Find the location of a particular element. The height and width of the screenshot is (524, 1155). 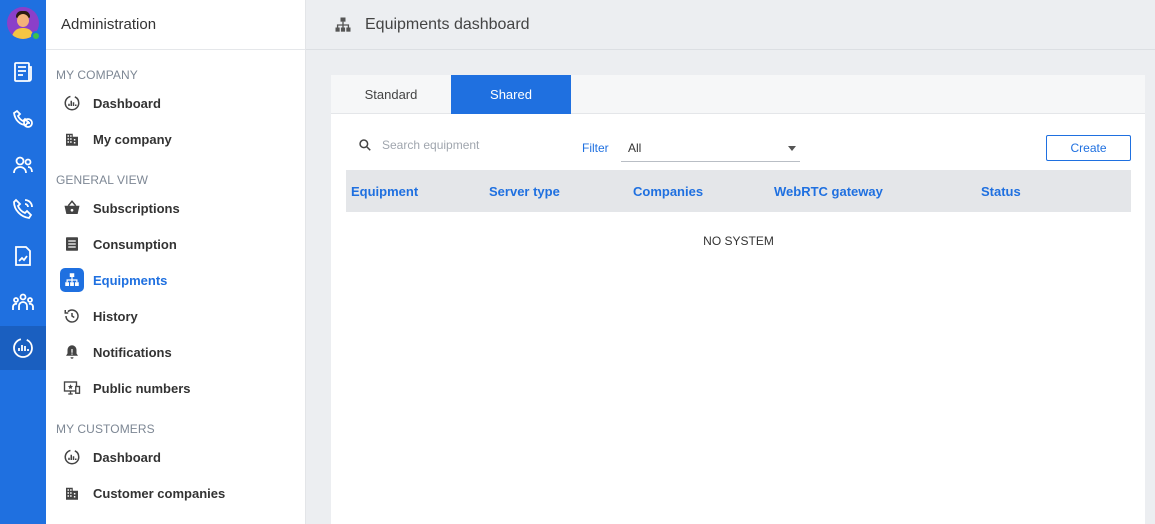

sidebar-item-label: My company is located at coordinates (132, 139).